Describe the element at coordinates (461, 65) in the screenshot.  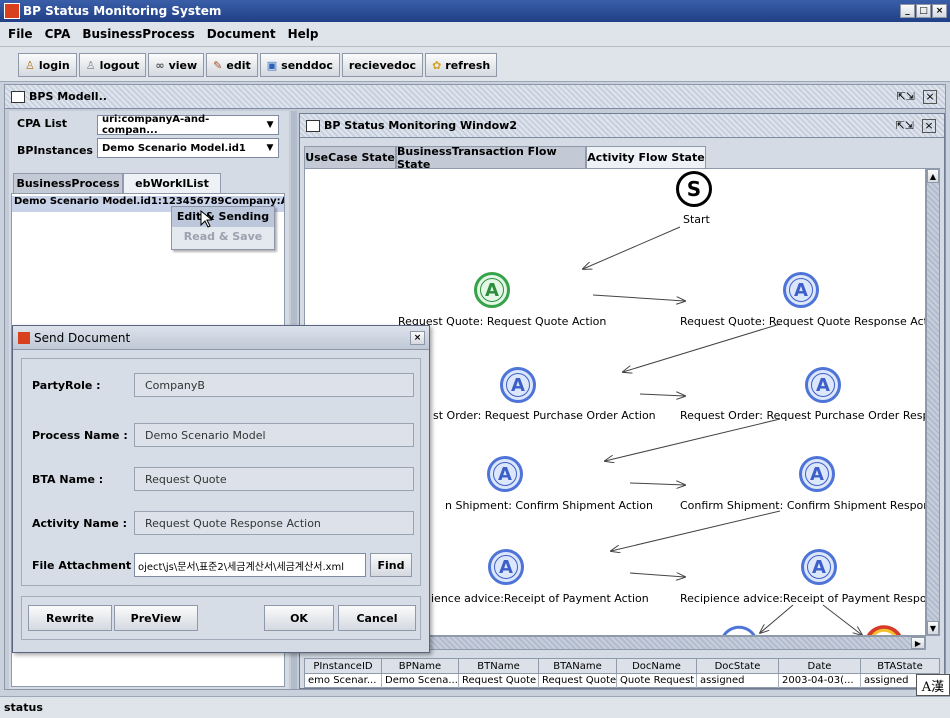
I see `refresh-button: ✿ refresh` at that location.